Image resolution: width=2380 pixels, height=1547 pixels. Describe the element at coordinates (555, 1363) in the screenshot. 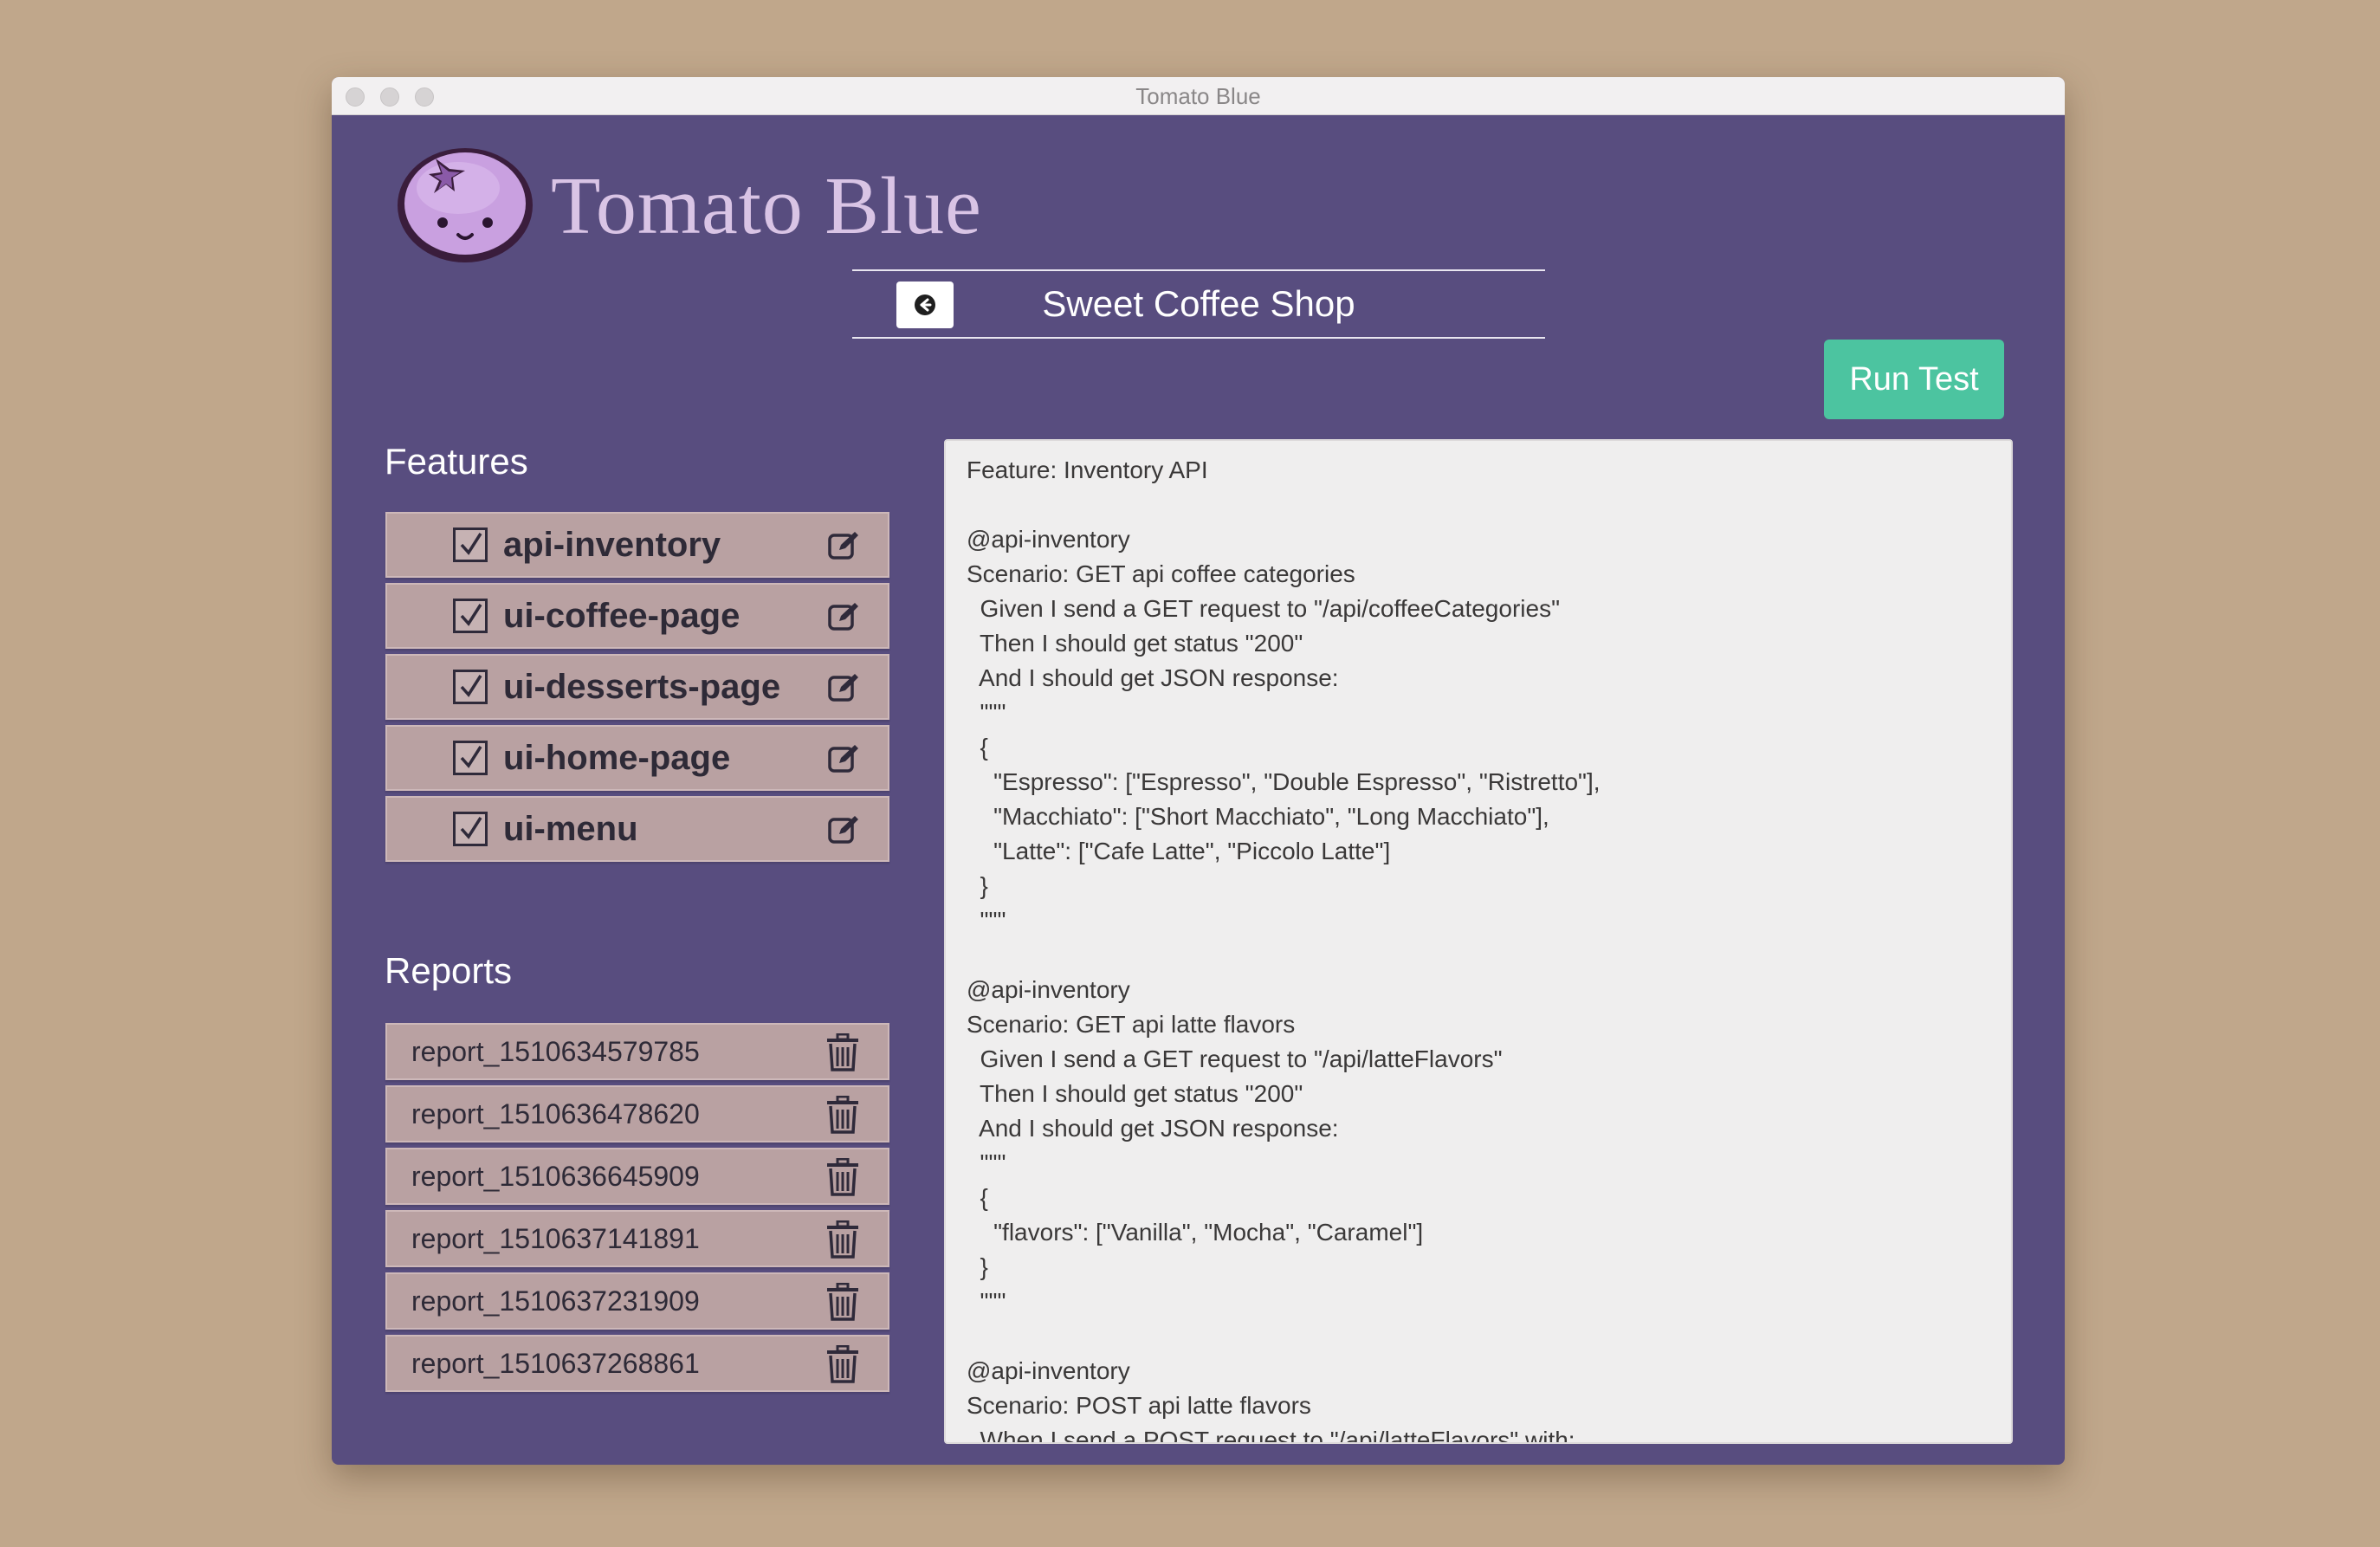

I see `report-label: report_1510637268861` at that location.